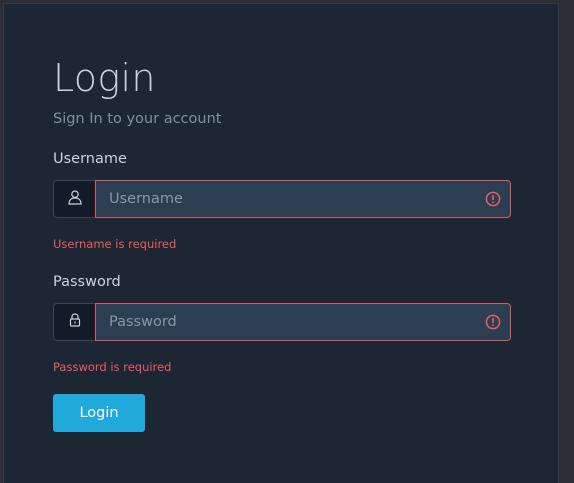  What do you see at coordinates (87, 282) in the screenshot?
I see `password-label: Password` at bounding box center [87, 282].